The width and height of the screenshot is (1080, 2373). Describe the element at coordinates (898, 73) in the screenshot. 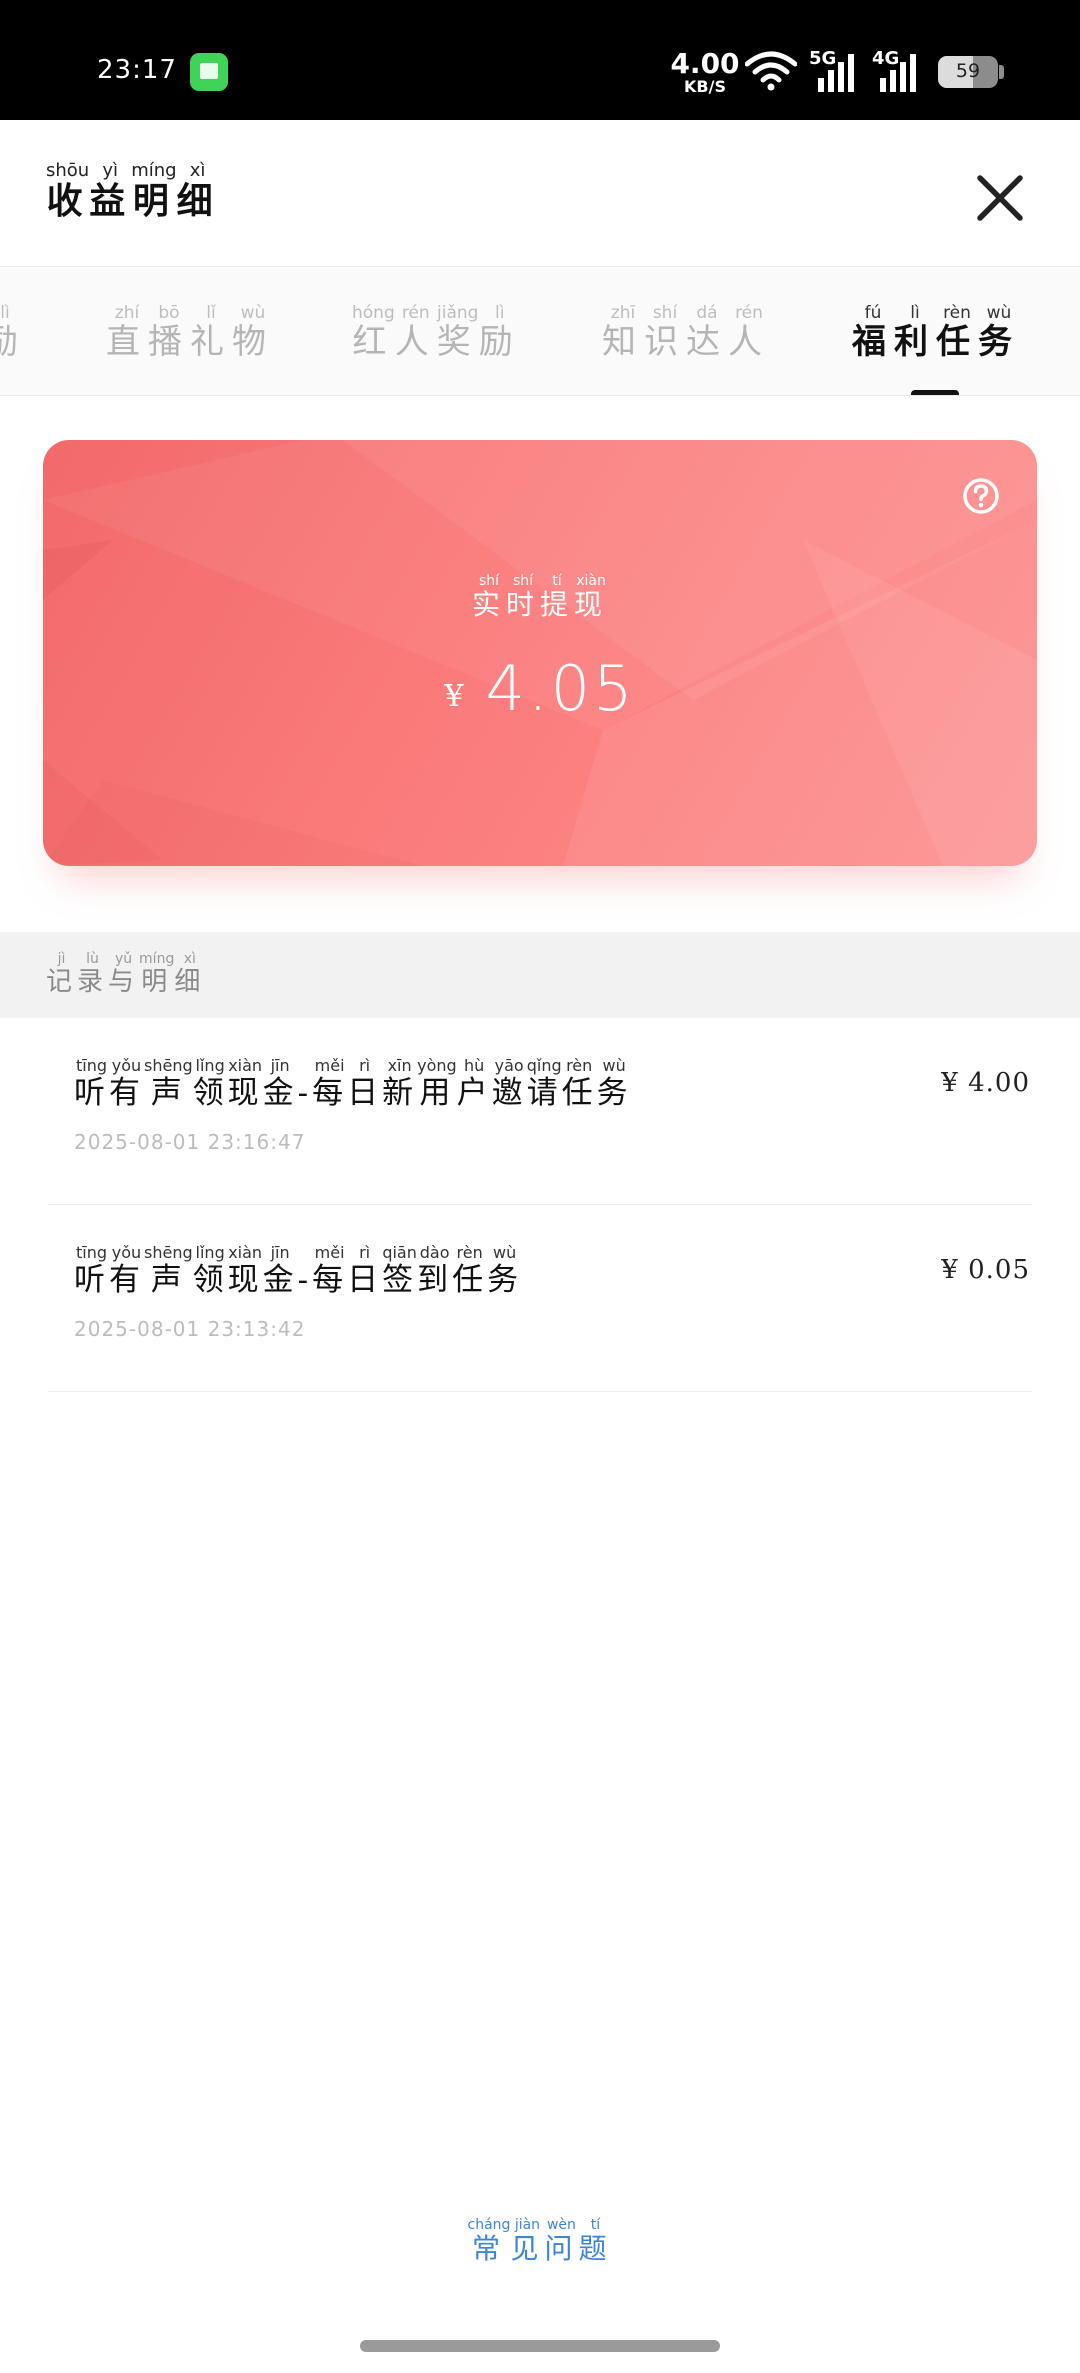

I see `signal-4g-bars-icon` at that location.